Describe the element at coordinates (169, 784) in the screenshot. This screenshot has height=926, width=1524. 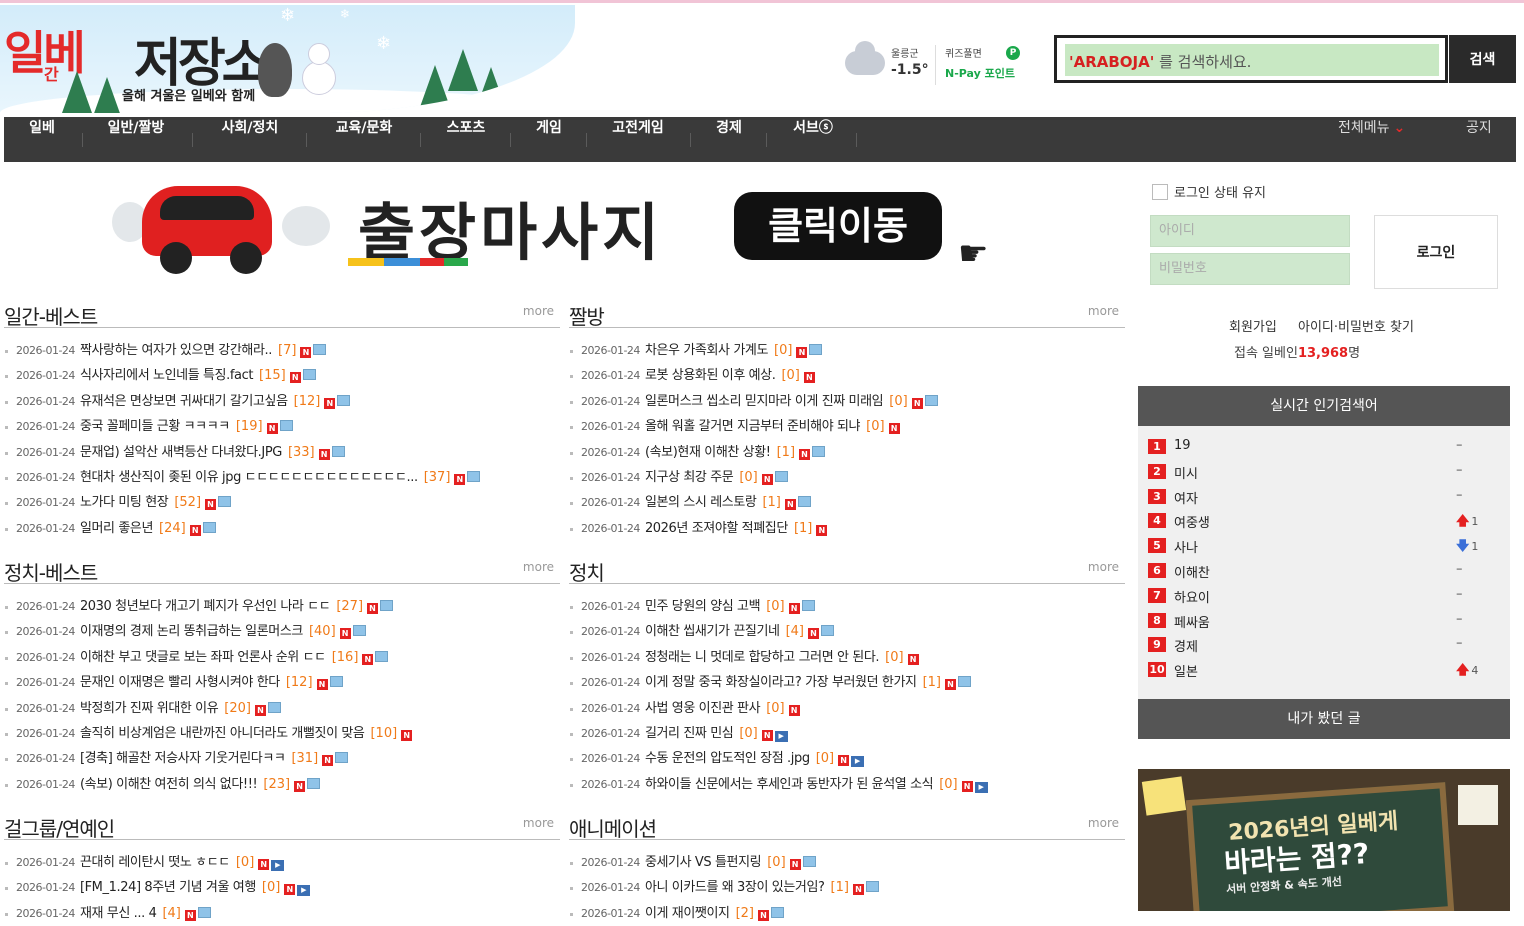
I see `post-title: (속보) 이해찬 여전히 의식 없다!!!` at that location.